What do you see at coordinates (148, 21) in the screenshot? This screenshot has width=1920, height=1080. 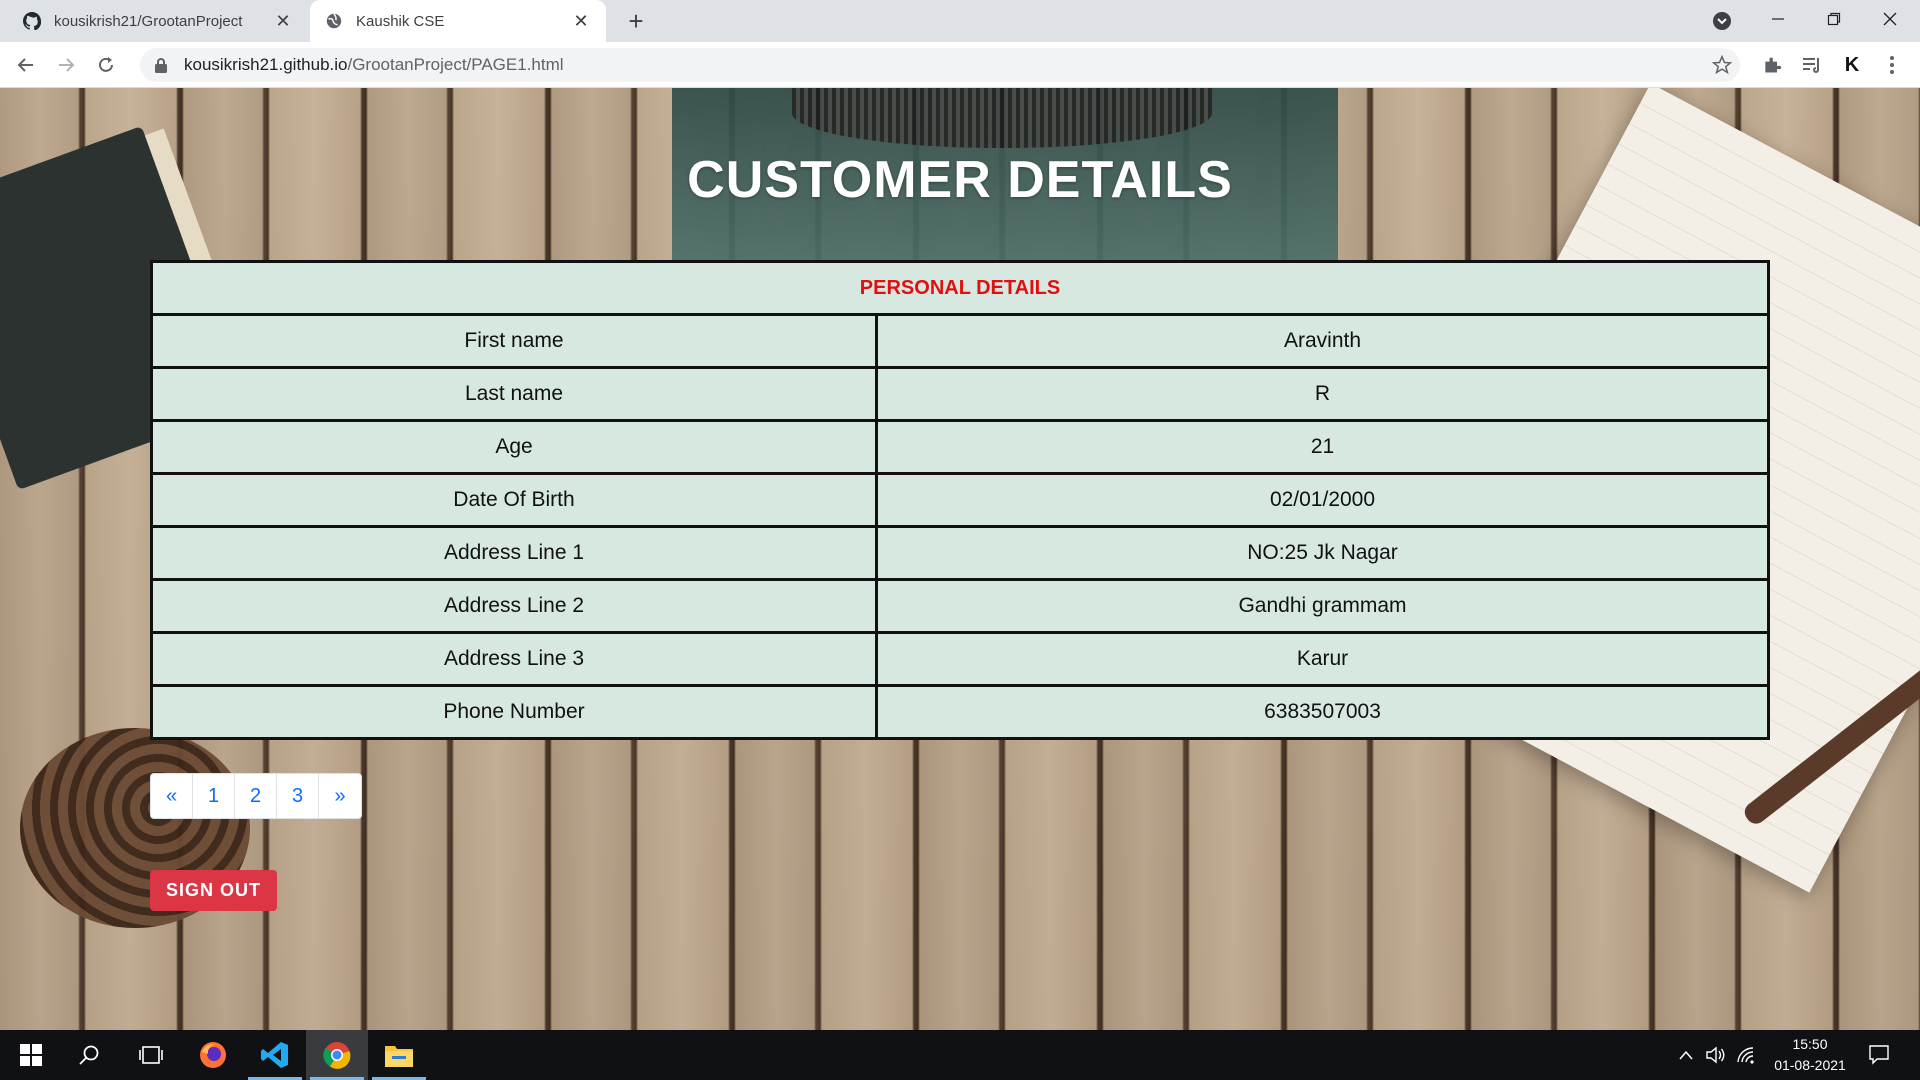 I see `tab-title: kousikrish21/GrootanProject` at bounding box center [148, 21].